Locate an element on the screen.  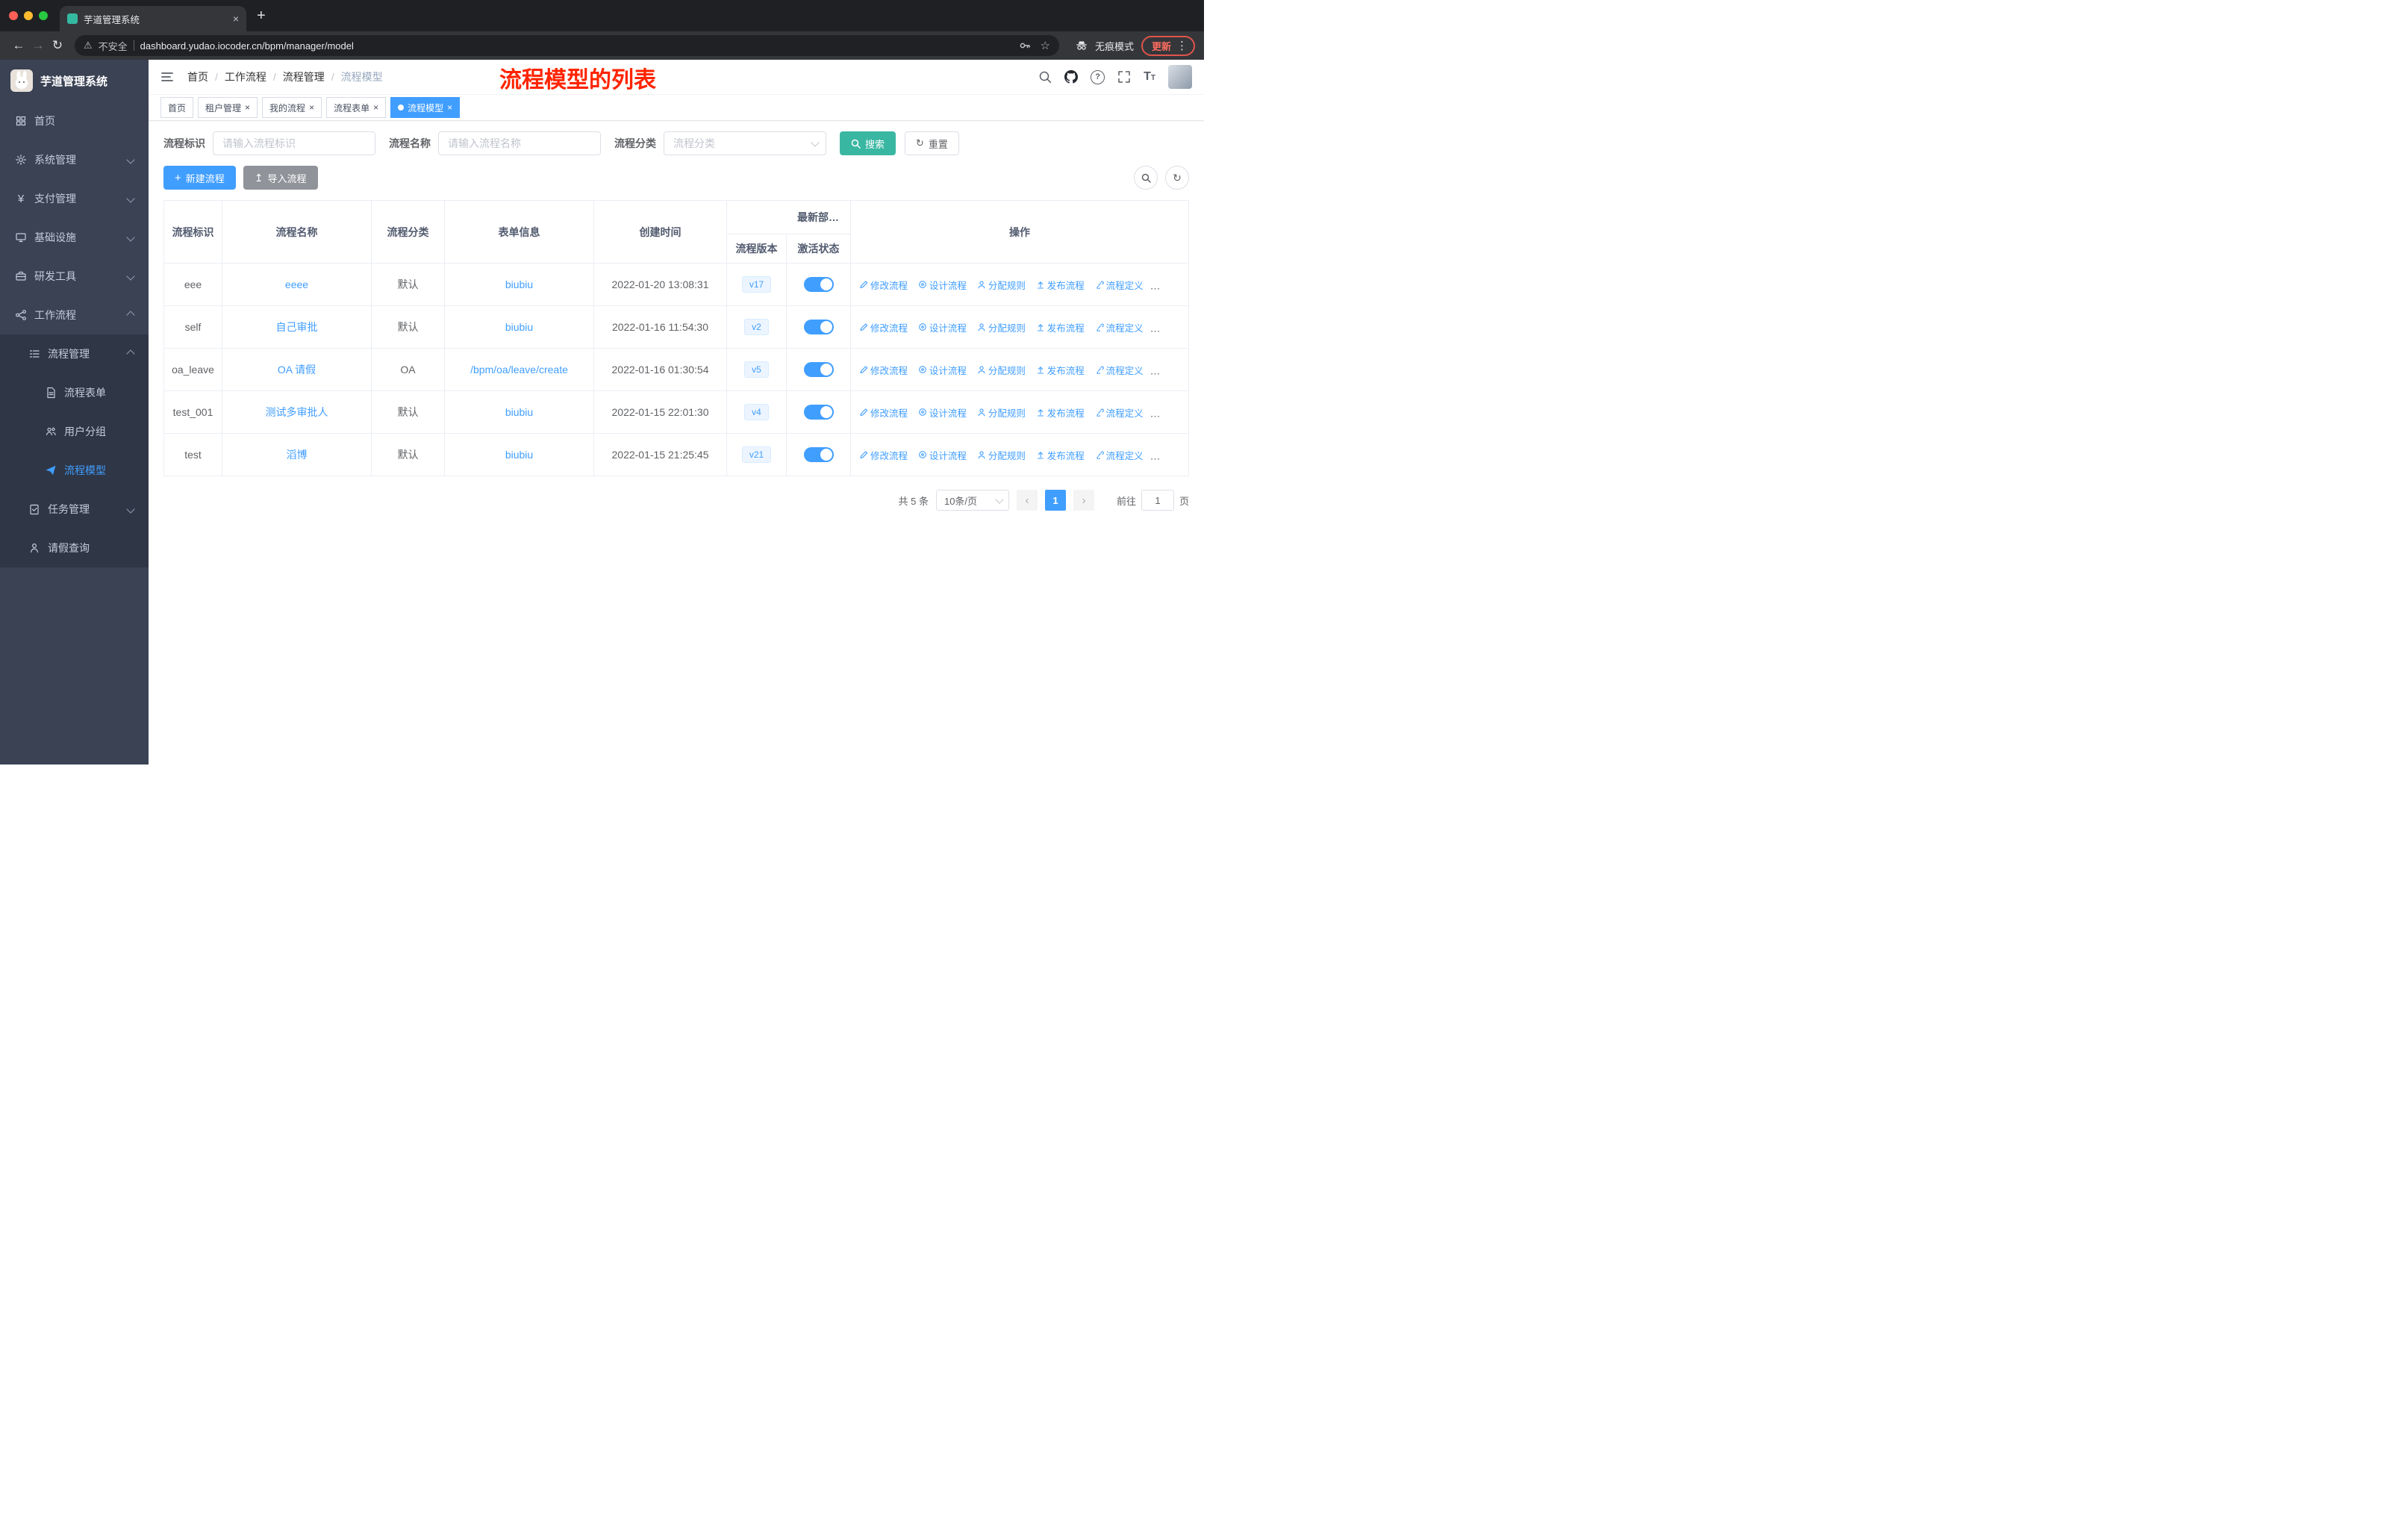
fullscreen-icon is located at coordinates (1124, 77).